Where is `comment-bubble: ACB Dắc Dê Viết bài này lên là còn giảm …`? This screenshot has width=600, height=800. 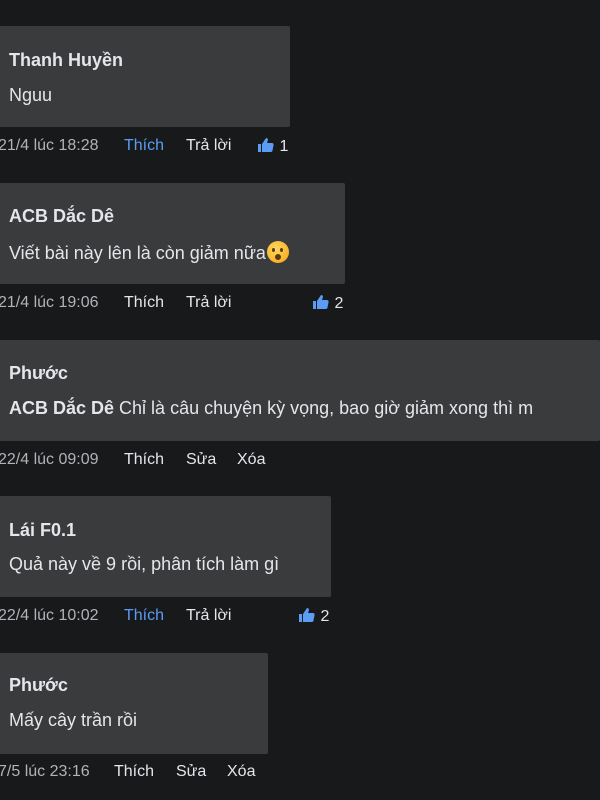 comment-bubble: ACB Dắc Dê Viết bài này lên là còn giảm … is located at coordinates (172, 233).